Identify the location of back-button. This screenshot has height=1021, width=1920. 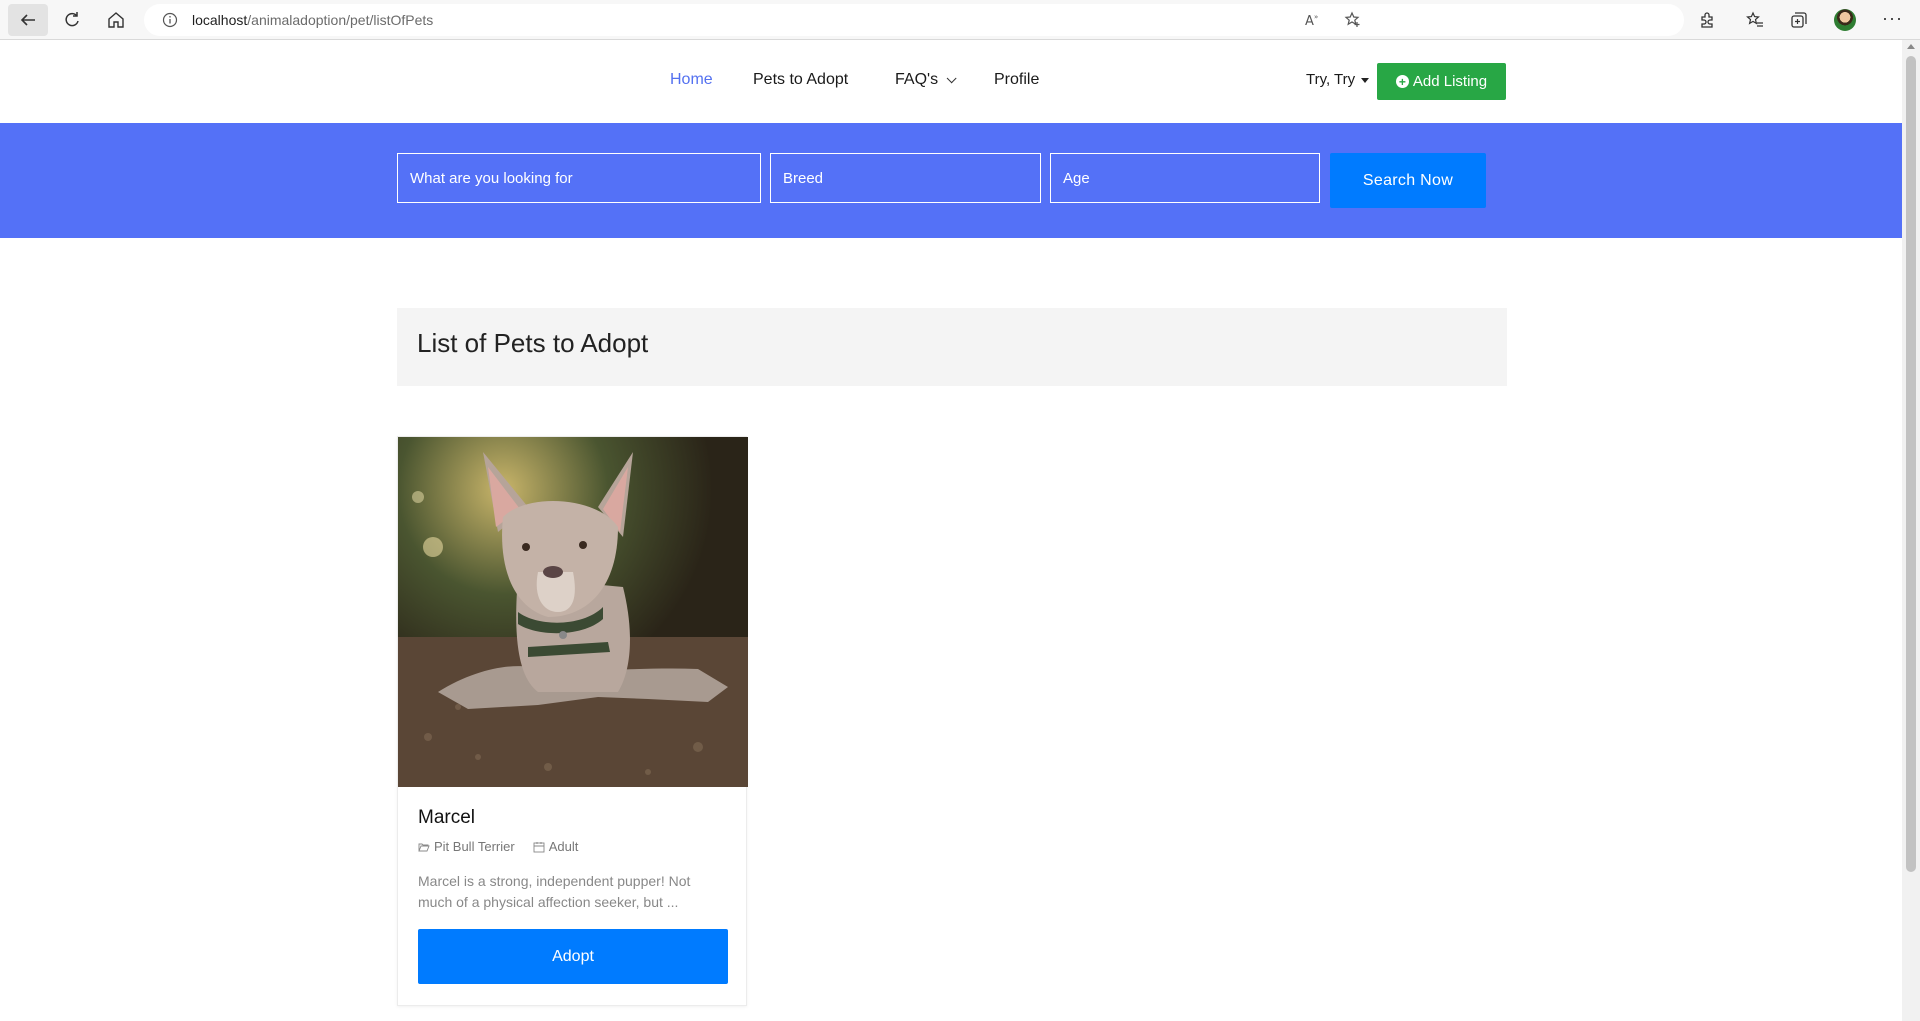
(28, 20).